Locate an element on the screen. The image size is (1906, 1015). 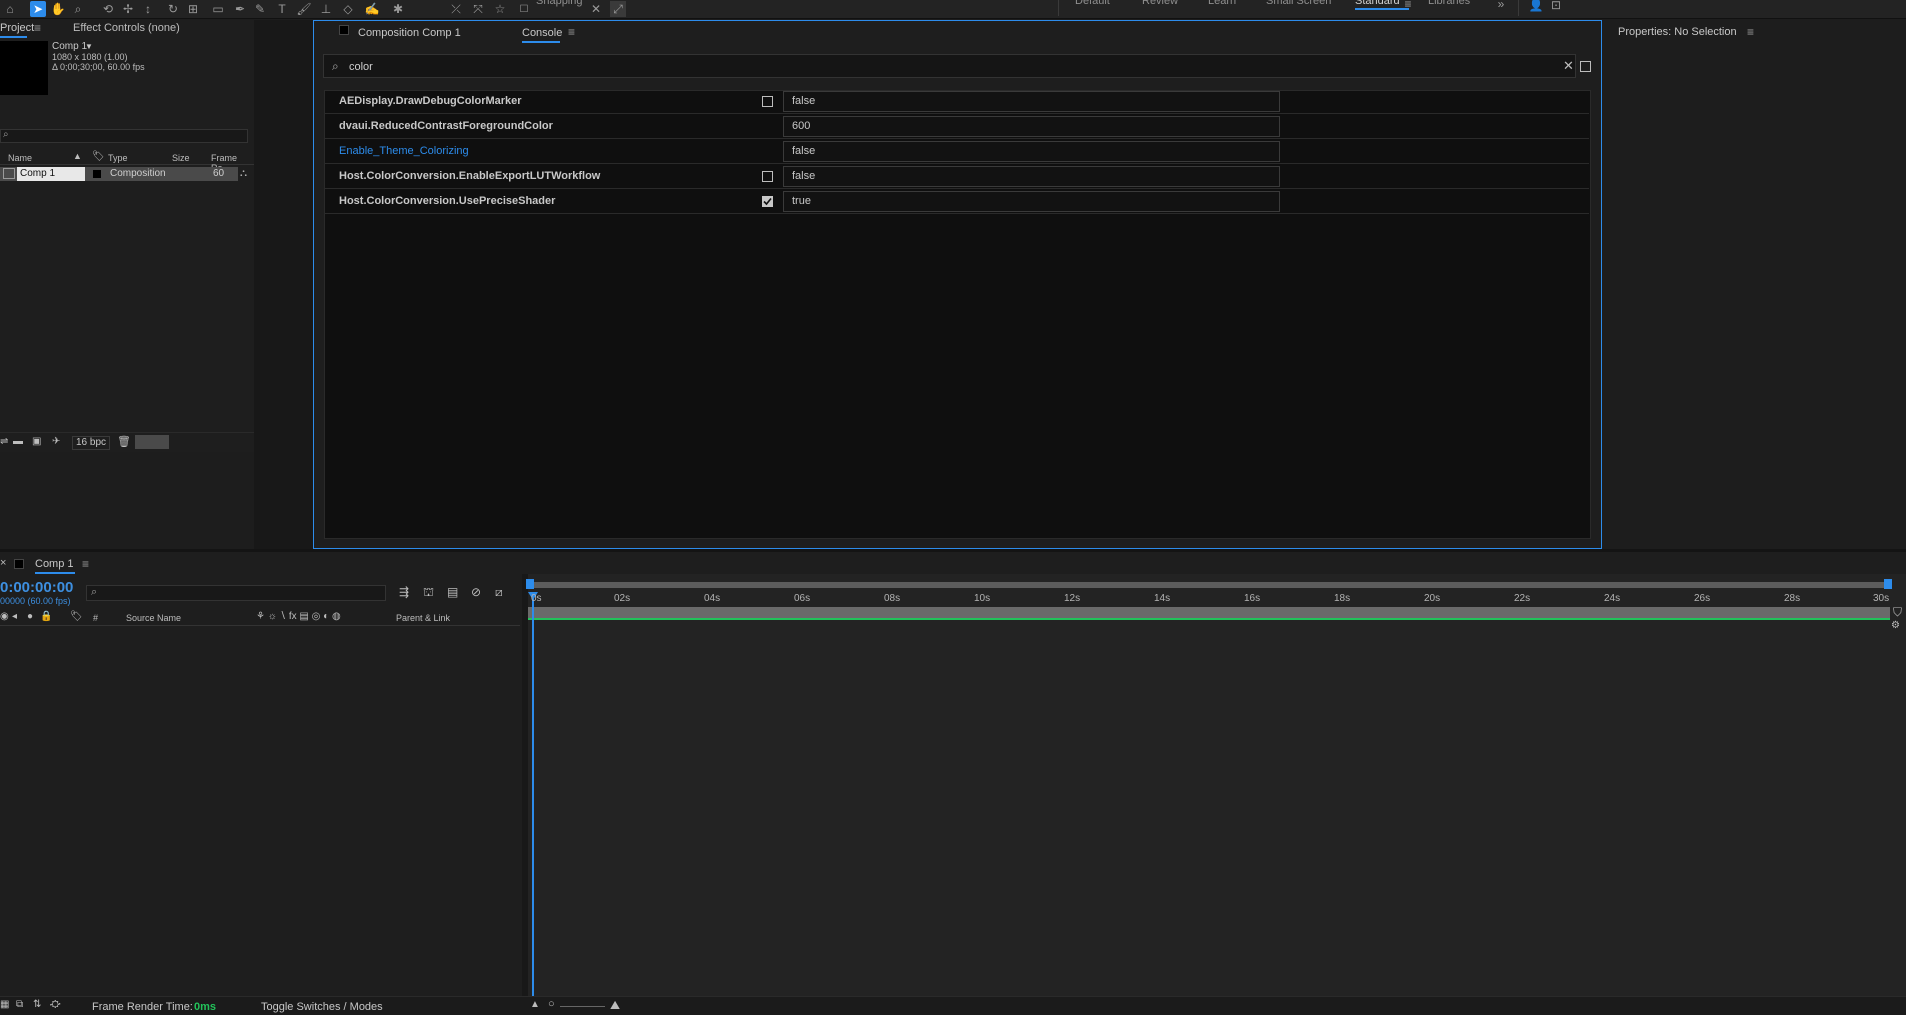
project-tab: Project is located at coordinates (17, 28).